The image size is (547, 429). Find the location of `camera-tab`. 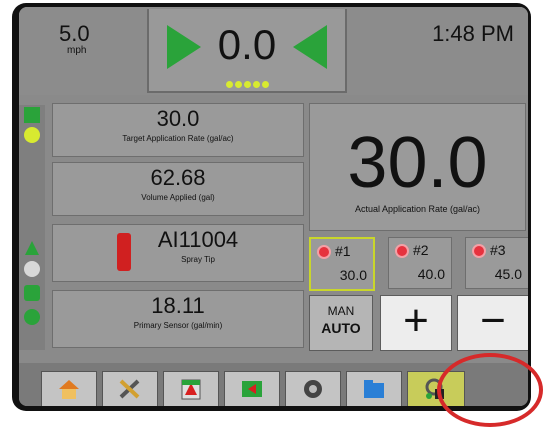

camera-tab is located at coordinates (313, 388).